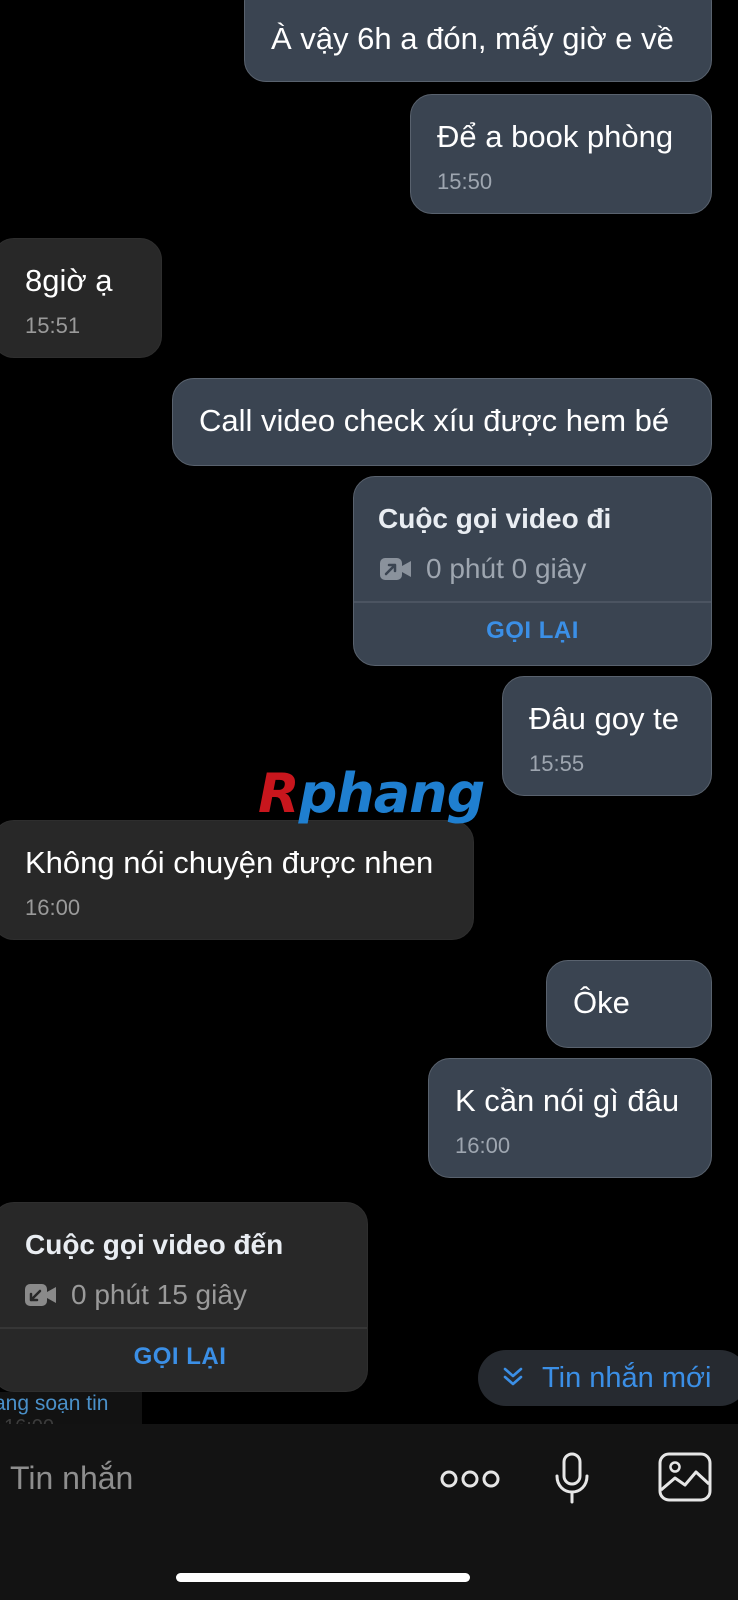 The width and height of the screenshot is (738, 1600). What do you see at coordinates (159, 1294) in the screenshot?
I see `call-duration: 0 phút 15 giây` at bounding box center [159, 1294].